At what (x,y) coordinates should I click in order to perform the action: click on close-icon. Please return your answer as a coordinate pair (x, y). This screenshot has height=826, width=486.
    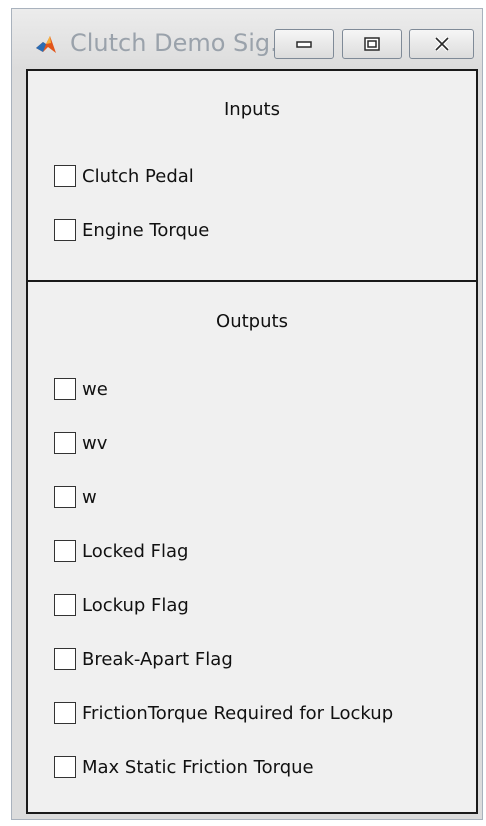
    Looking at the image, I should click on (441, 44).